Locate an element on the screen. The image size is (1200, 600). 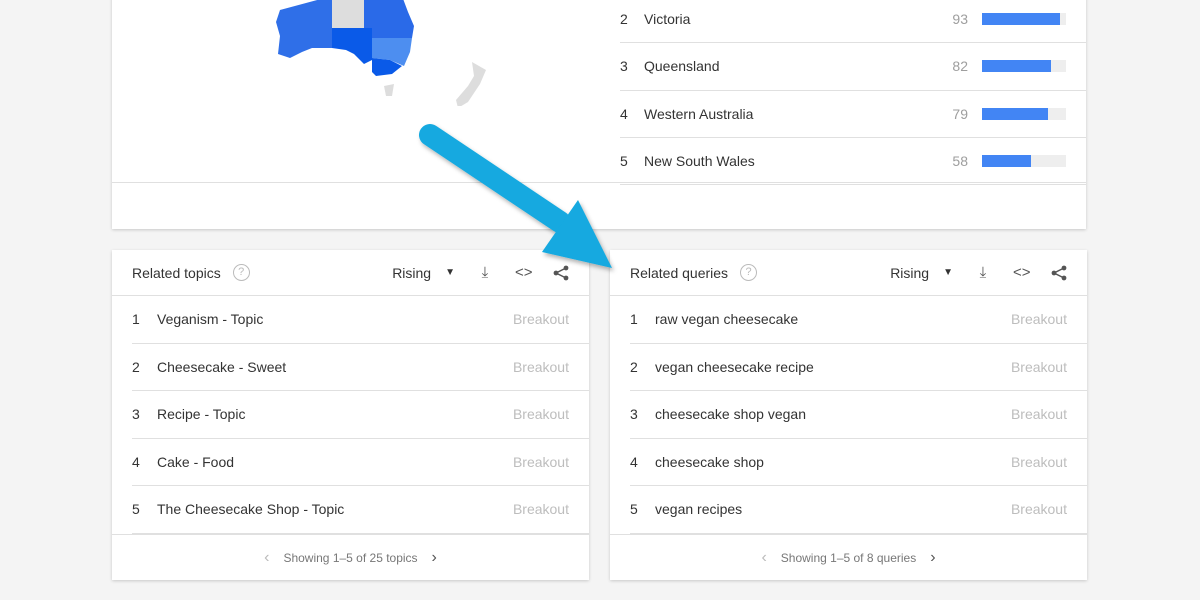
region-value: 93 is located at coordinates (960, 19).